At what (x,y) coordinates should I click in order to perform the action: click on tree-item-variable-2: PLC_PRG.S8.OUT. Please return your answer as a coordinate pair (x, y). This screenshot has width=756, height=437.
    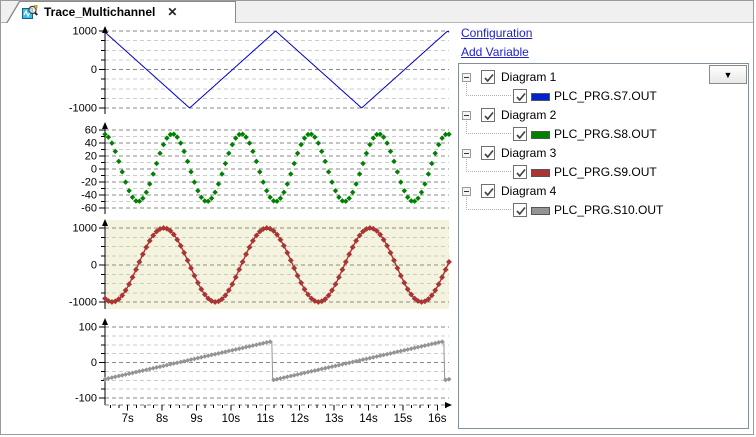
    Looking at the image, I should click on (603, 132).